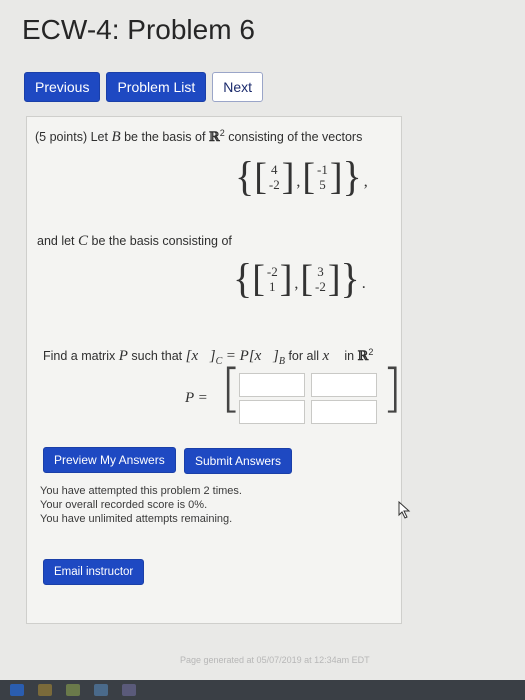 This screenshot has width=525, height=700. I want to click on os-taskbar, so click(262, 690).